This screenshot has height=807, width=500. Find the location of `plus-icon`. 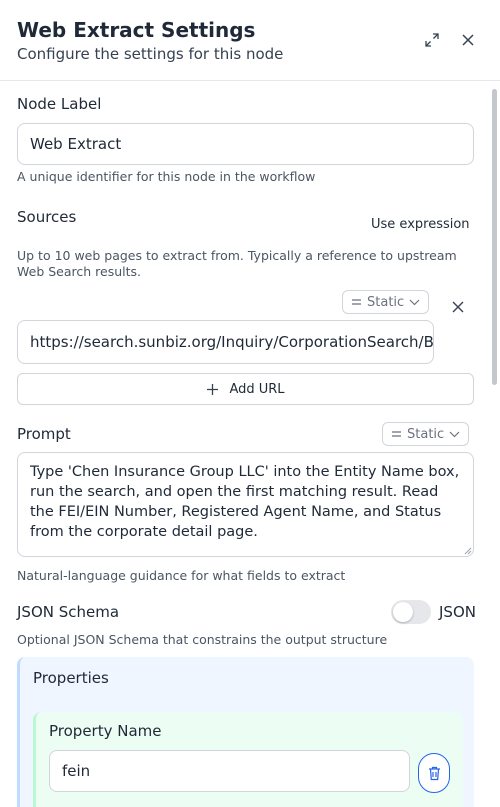

plus-icon is located at coordinates (213, 389).